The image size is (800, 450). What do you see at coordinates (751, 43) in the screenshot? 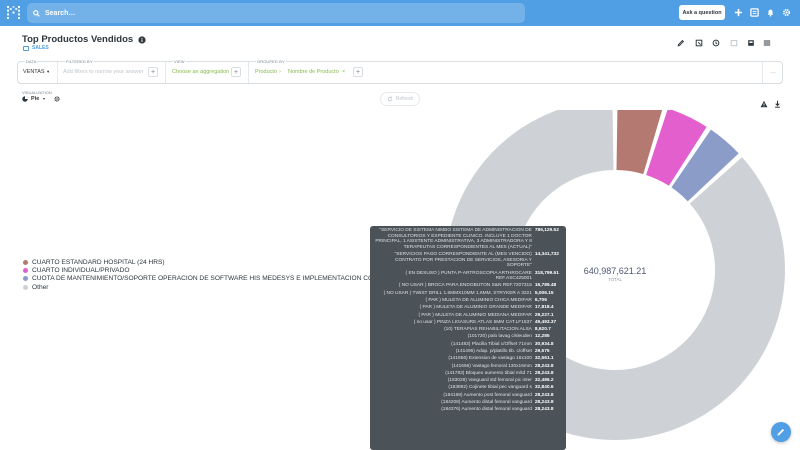
I see `bookmark-icon` at bounding box center [751, 43].